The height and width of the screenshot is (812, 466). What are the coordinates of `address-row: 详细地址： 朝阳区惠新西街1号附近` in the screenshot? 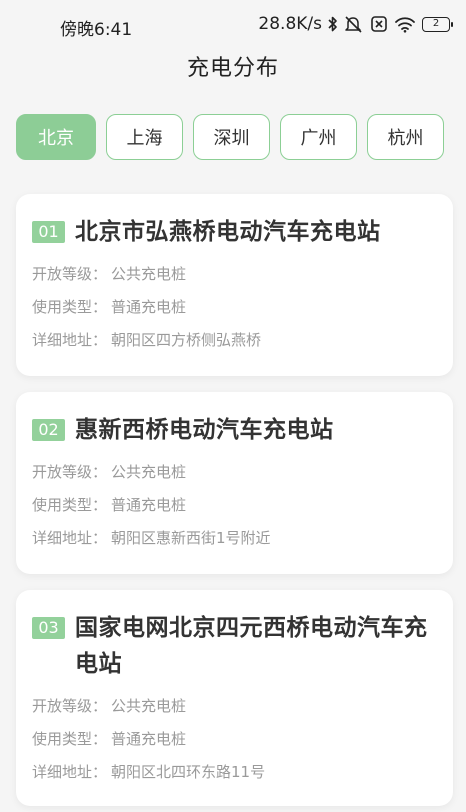 It's located at (234, 538).